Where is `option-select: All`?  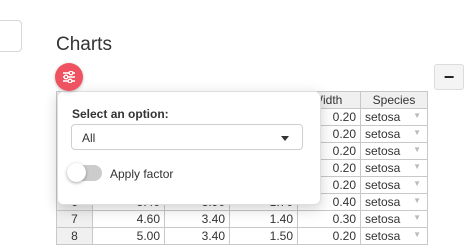 option-select: All is located at coordinates (187, 137).